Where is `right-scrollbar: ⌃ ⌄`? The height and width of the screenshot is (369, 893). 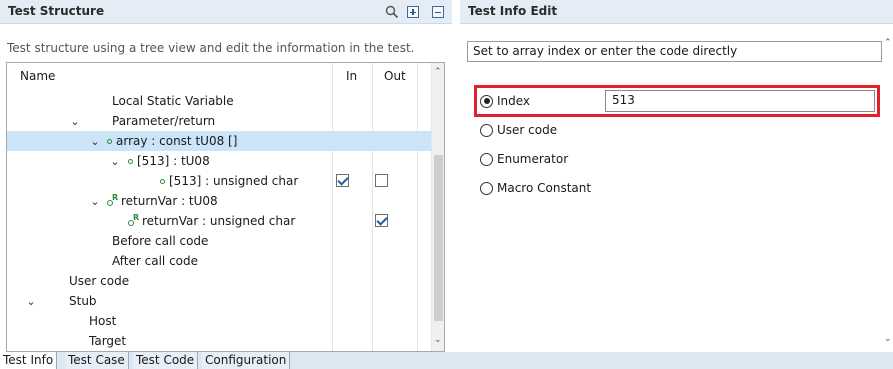
right-scrollbar: ⌃ ⌄ is located at coordinates (888, 193).